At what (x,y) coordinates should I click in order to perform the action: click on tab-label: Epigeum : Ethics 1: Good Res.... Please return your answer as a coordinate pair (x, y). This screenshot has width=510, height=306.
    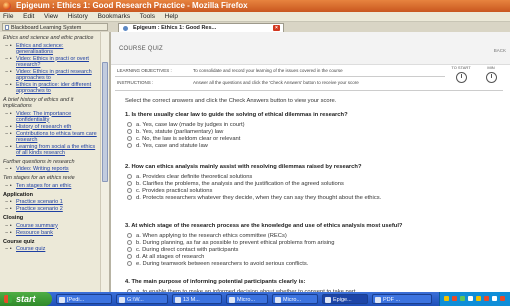
    Looking at the image, I should click on (175, 28).